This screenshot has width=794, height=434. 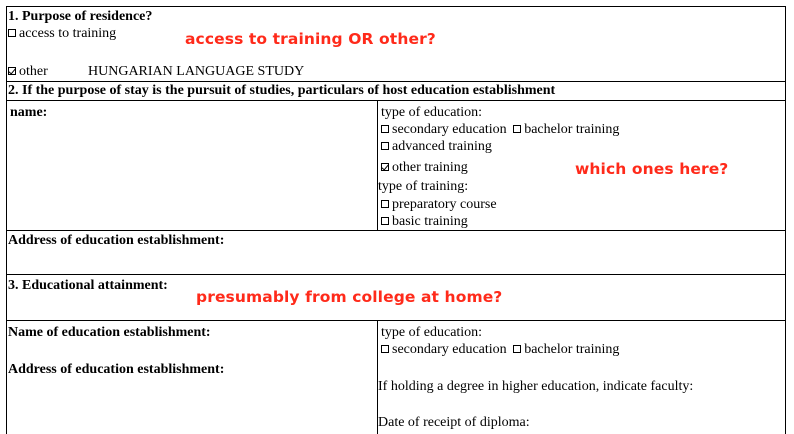 I want to click on column-divider-upper, so click(x=377, y=165).